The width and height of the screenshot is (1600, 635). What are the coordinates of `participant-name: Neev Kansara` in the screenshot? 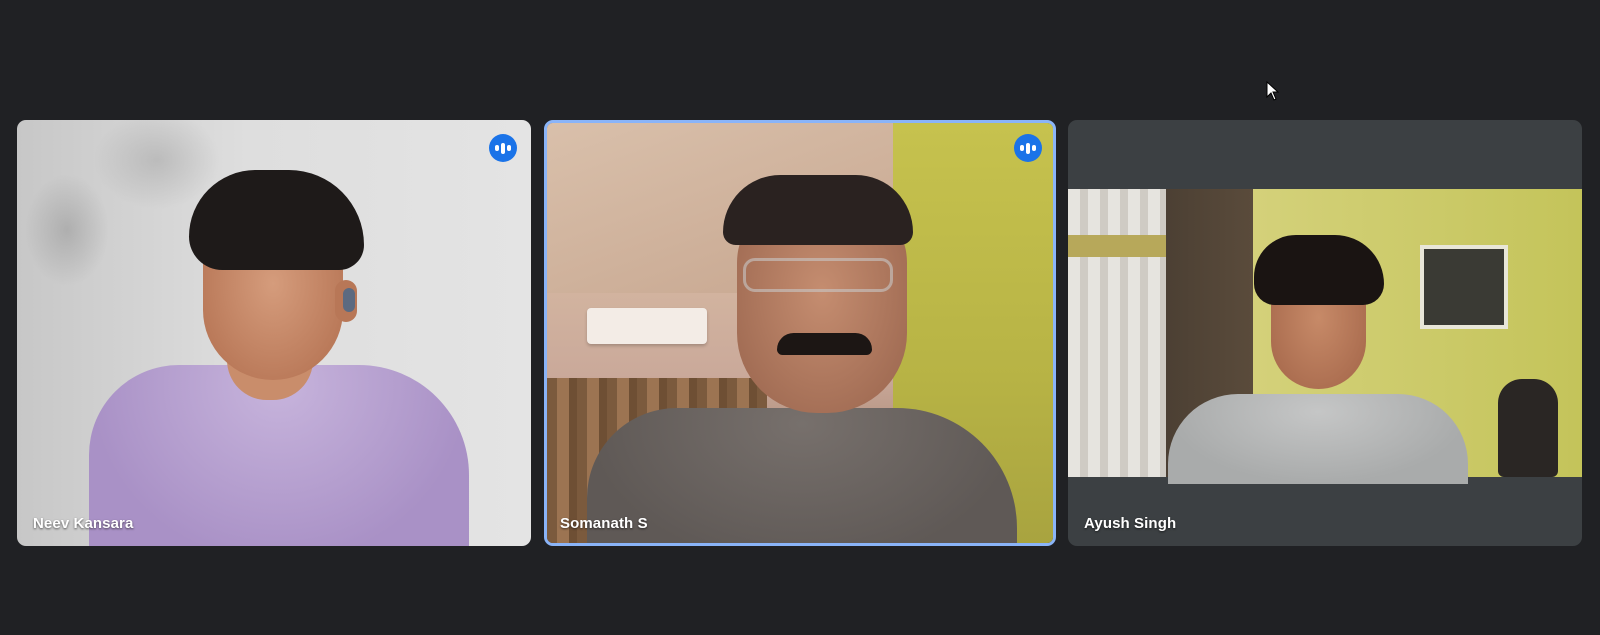 It's located at (83, 523).